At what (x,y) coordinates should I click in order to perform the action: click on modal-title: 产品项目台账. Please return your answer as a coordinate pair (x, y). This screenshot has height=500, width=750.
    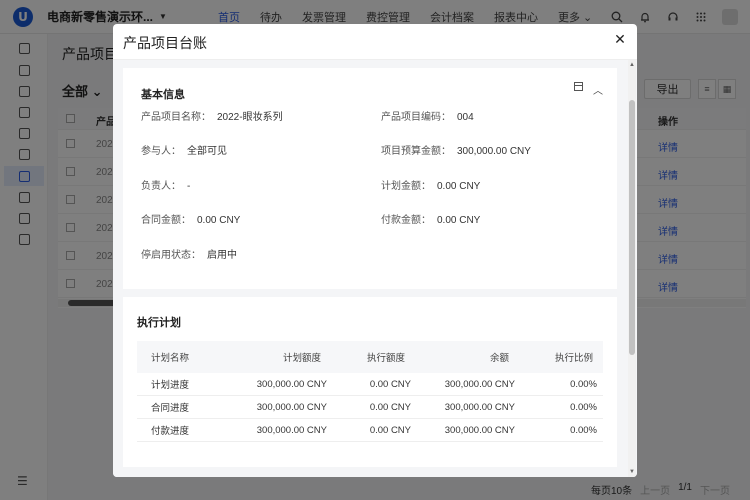
    Looking at the image, I should click on (165, 43).